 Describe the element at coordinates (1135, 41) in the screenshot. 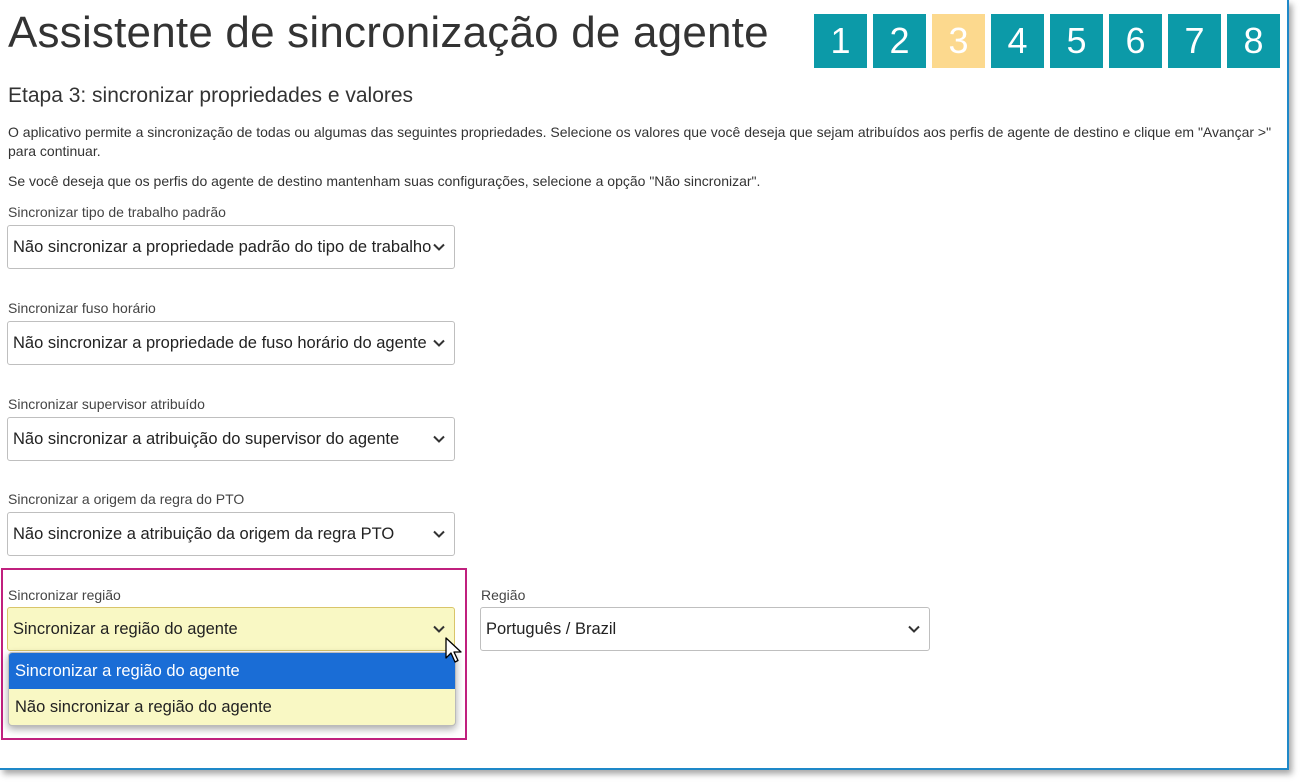

I see `step-6: 6` at that location.